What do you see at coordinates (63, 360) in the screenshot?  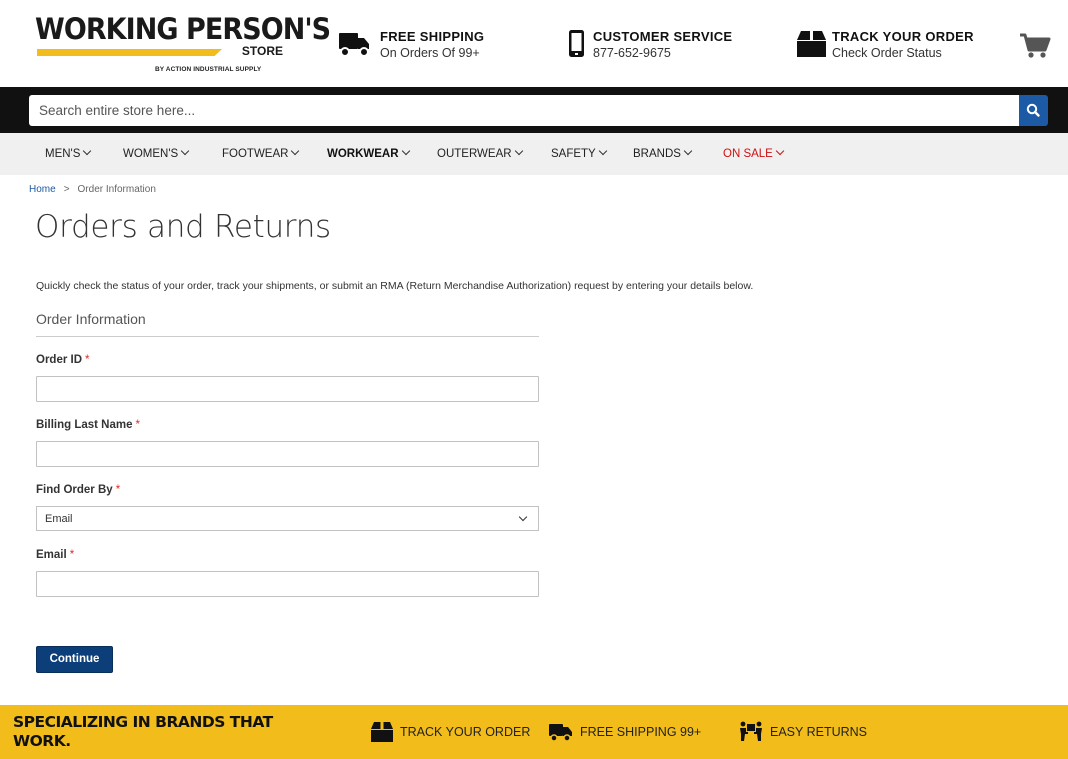 I see `order-id-label: Order ID *` at bounding box center [63, 360].